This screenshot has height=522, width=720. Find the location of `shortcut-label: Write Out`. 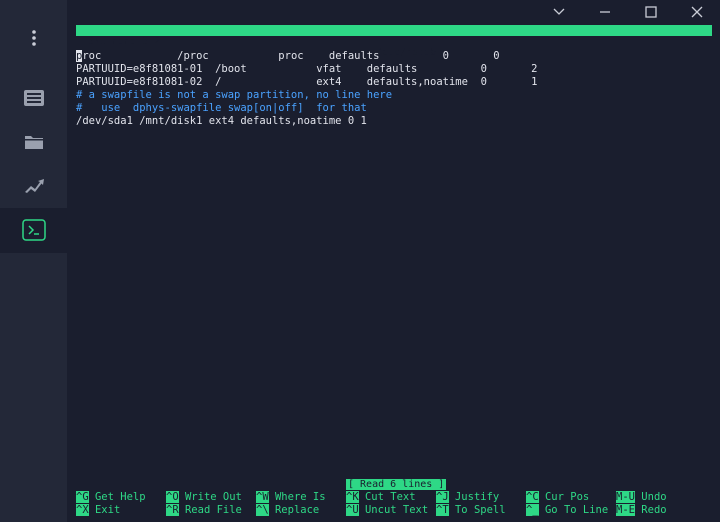

shortcut-label: Write Out is located at coordinates (213, 497).